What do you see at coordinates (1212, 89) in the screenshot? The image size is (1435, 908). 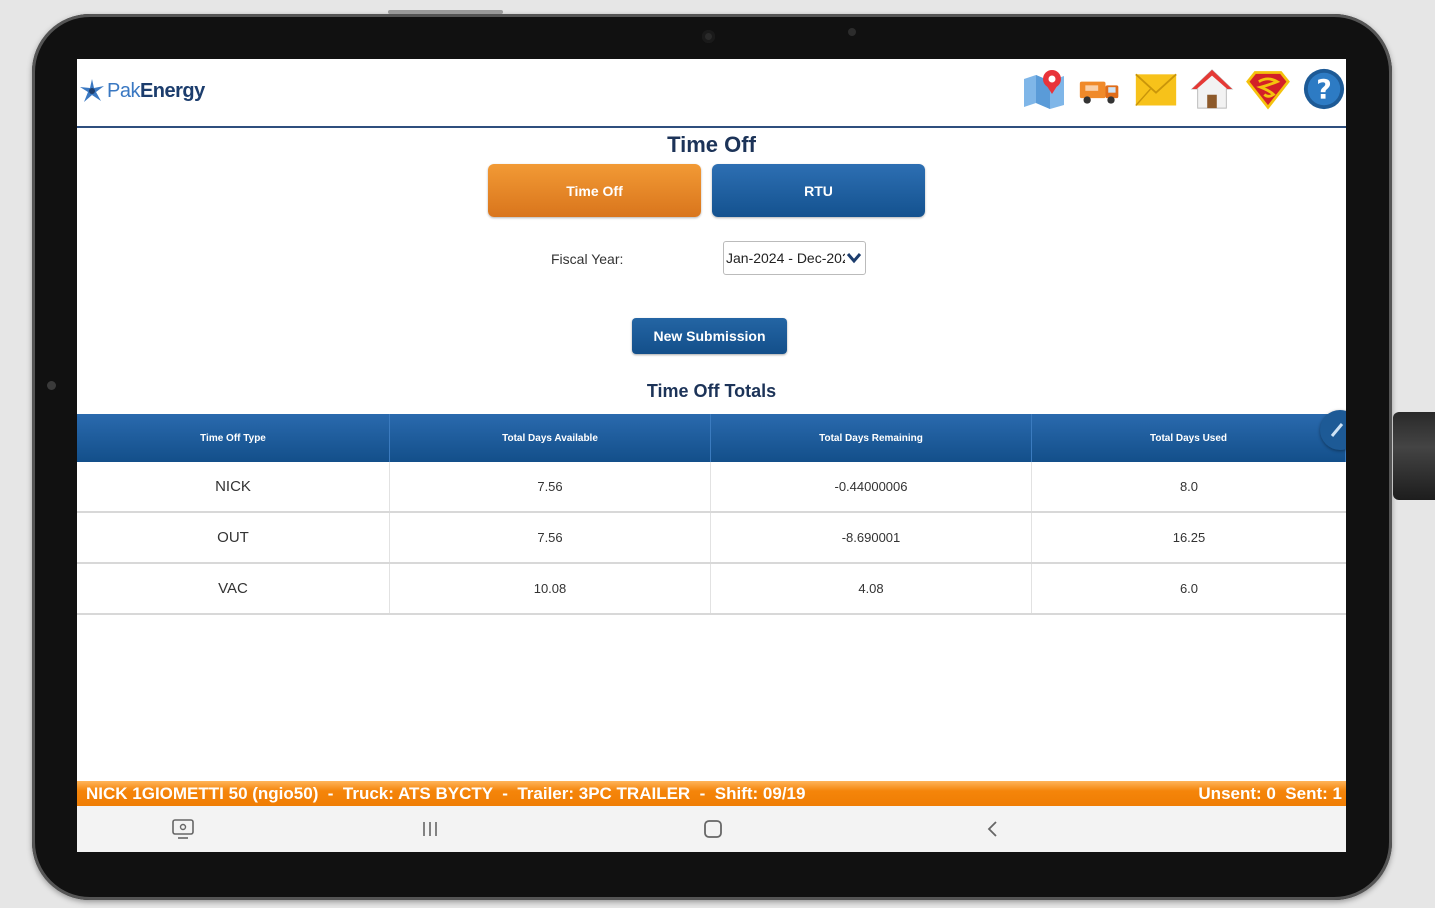 I see `home-icon` at bounding box center [1212, 89].